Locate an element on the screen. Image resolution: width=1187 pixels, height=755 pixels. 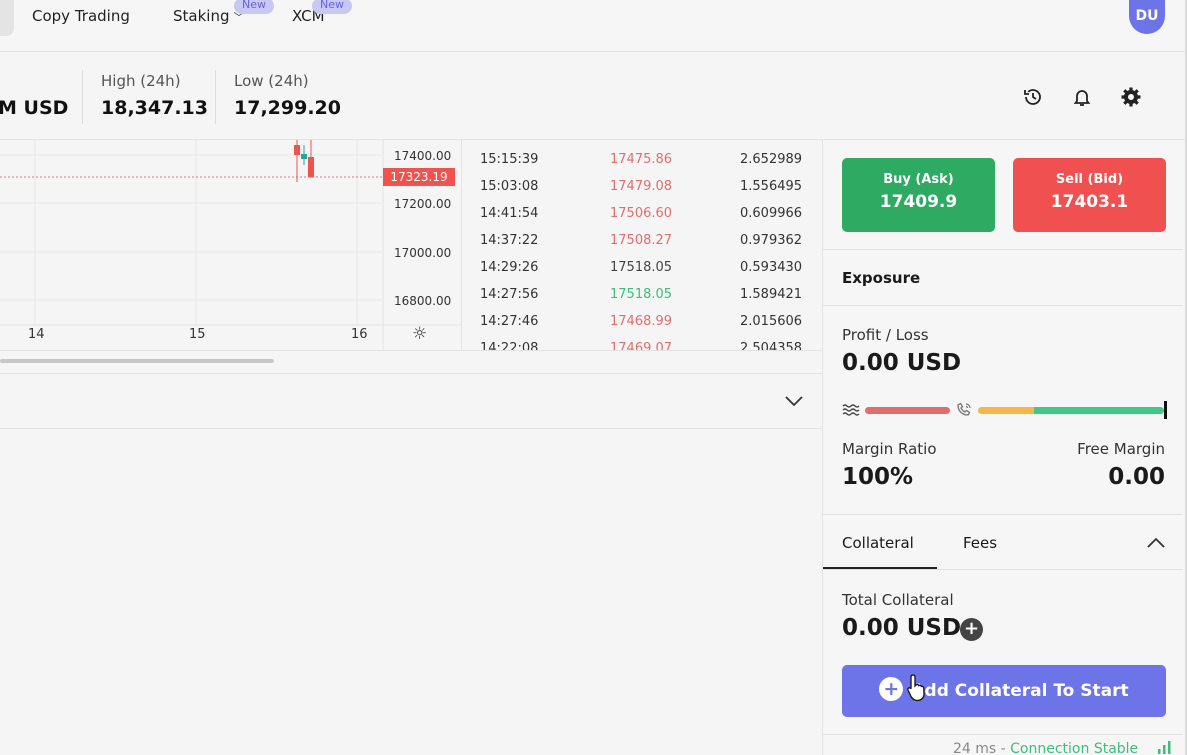
trade-row: 14:27:46 17468.99 2.015606 is located at coordinates (642, 327).